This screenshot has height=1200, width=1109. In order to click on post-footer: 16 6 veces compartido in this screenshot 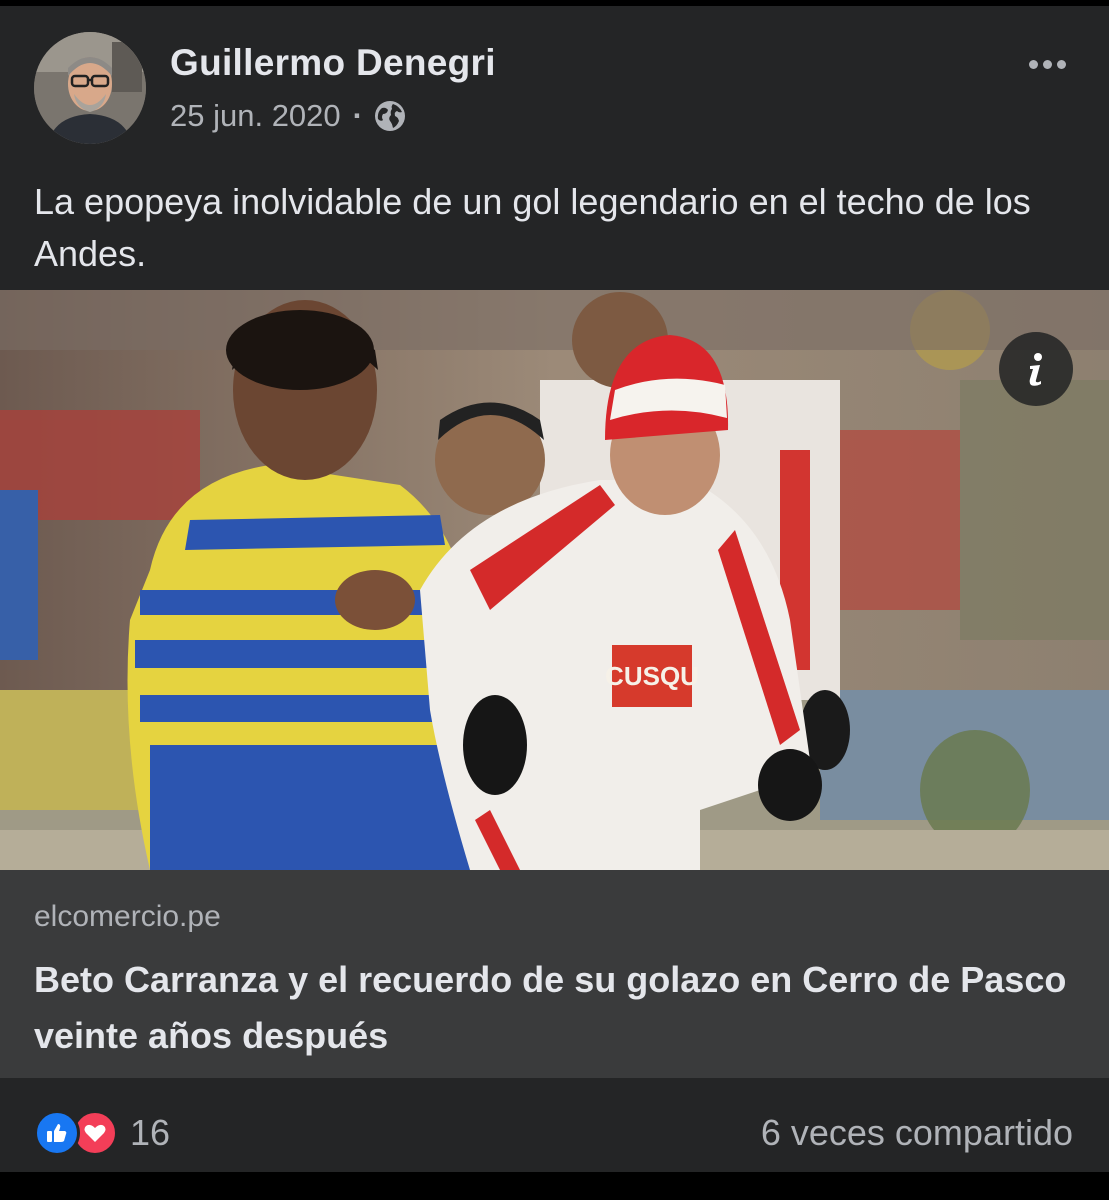, I will do `click(554, 1125)`.